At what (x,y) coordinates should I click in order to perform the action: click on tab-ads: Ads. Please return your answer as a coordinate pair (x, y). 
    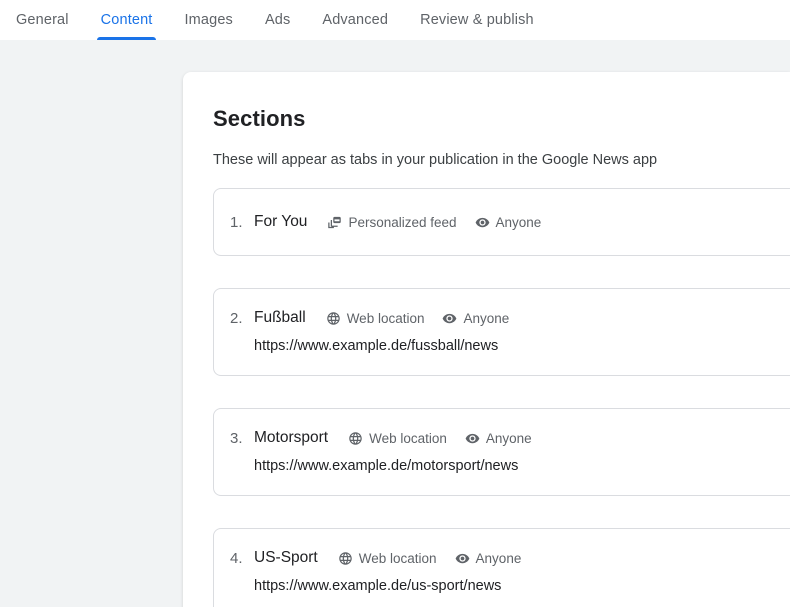
    Looking at the image, I should click on (277, 20).